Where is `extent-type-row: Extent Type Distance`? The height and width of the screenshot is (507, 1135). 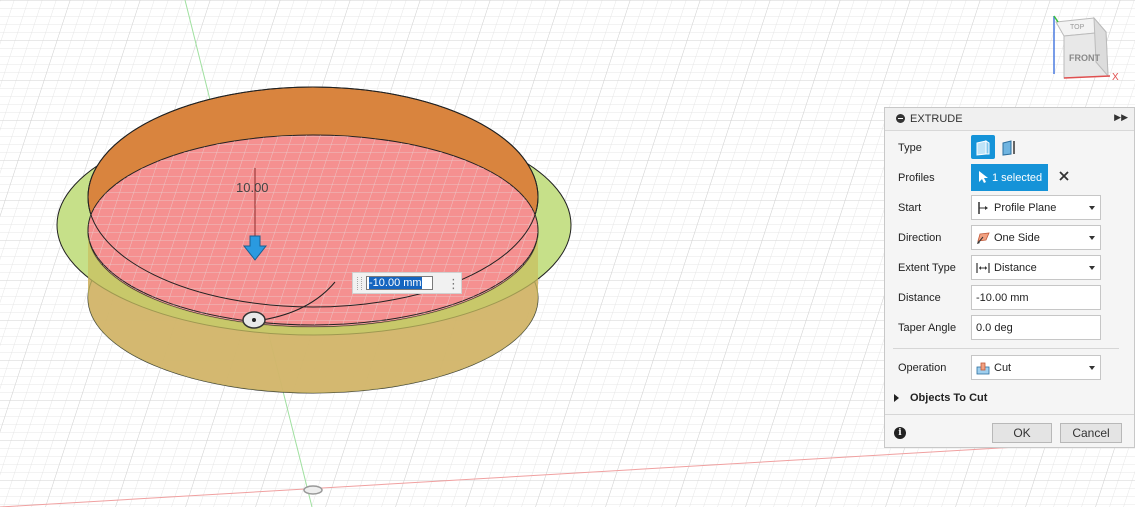
extent-type-row: Extent Type Distance is located at coordinates (1009, 268).